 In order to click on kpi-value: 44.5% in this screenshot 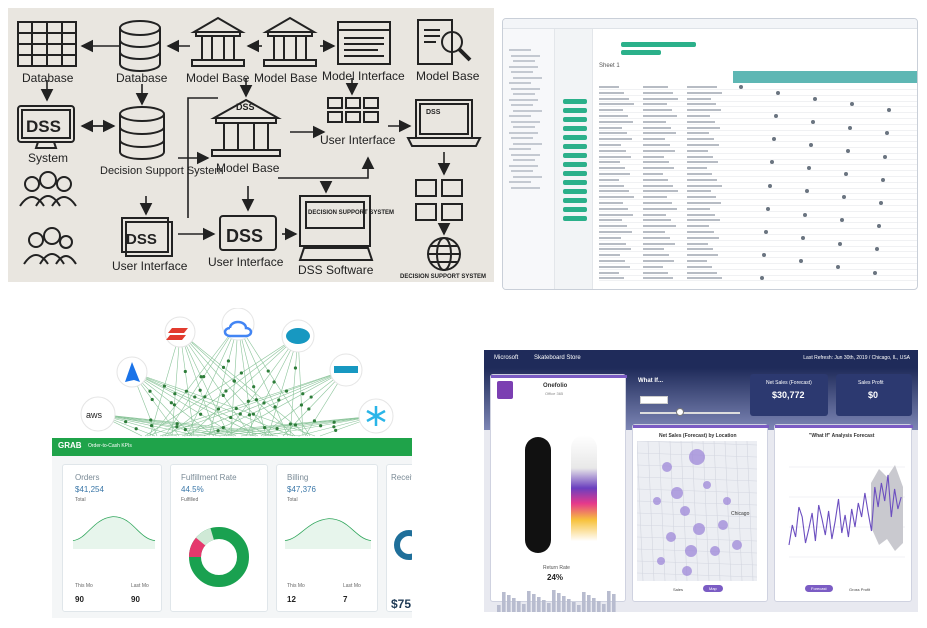, I will do `click(192, 489)`.